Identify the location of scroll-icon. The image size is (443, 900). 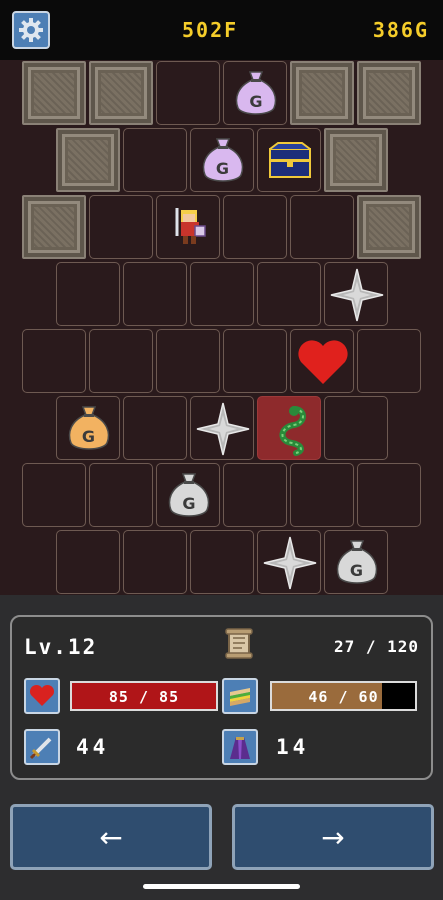
(239, 646).